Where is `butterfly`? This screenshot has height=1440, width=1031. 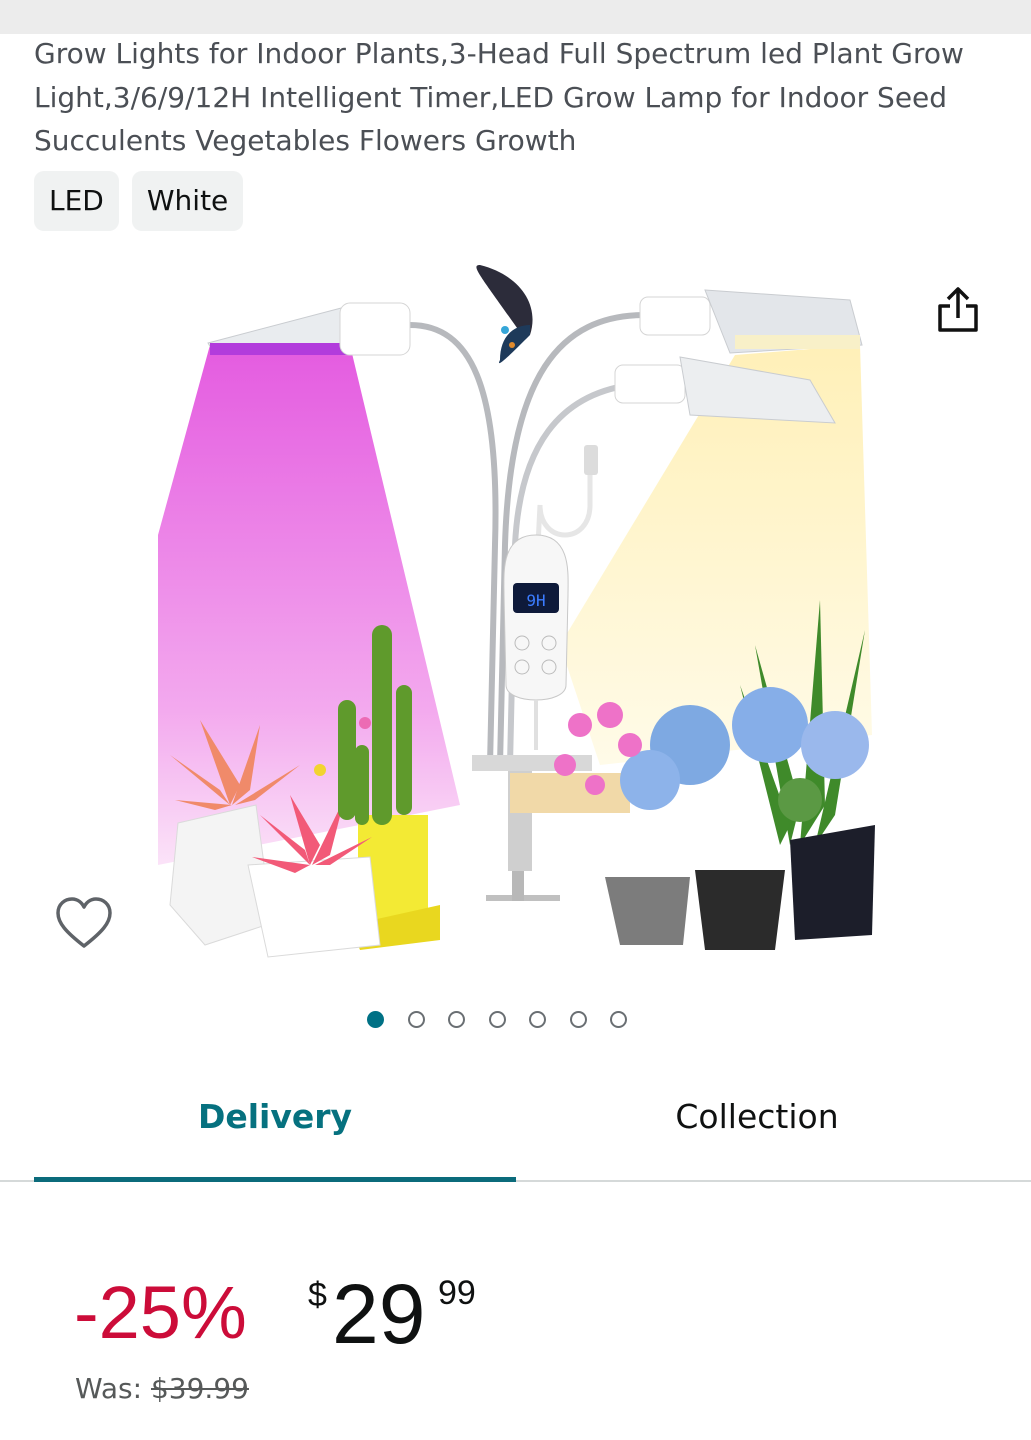
butterfly is located at coordinates (504, 314).